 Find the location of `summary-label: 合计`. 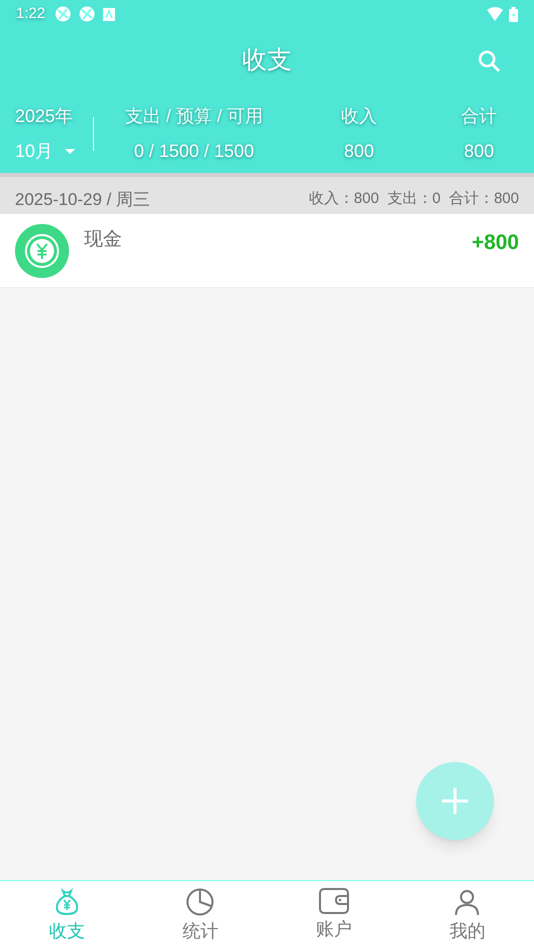

summary-label: 合计 is located at coordinates (479, 116).